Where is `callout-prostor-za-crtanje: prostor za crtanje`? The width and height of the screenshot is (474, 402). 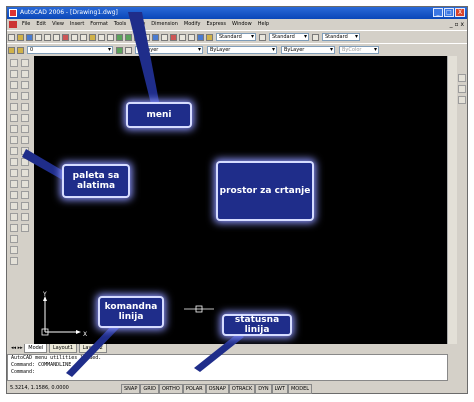 callout-prostor-za-crtanje: prostor za crtanje is located at coordinates (265, 191).